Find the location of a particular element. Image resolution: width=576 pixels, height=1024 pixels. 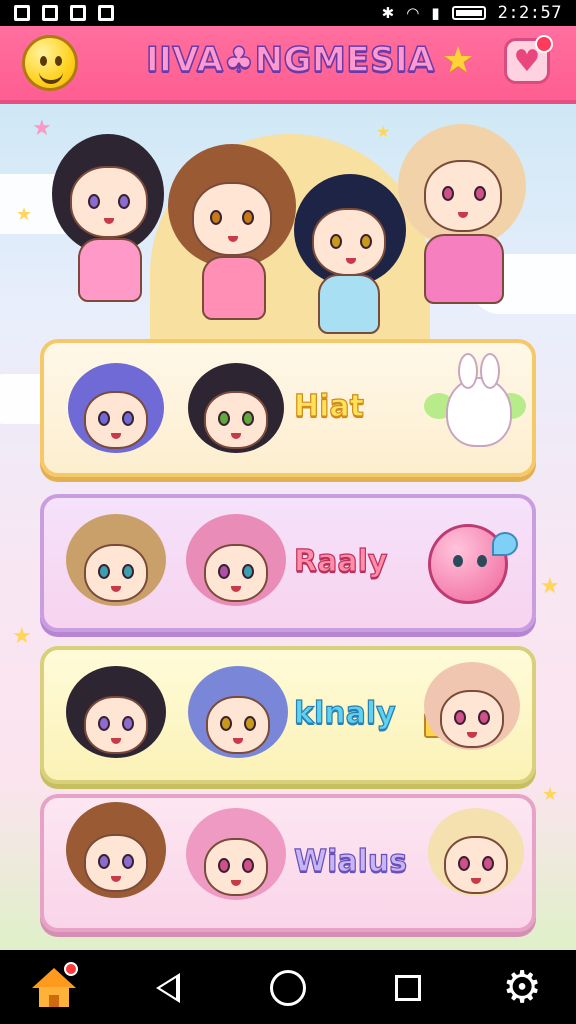

smiley-icon is located at coordinates (50, 63).